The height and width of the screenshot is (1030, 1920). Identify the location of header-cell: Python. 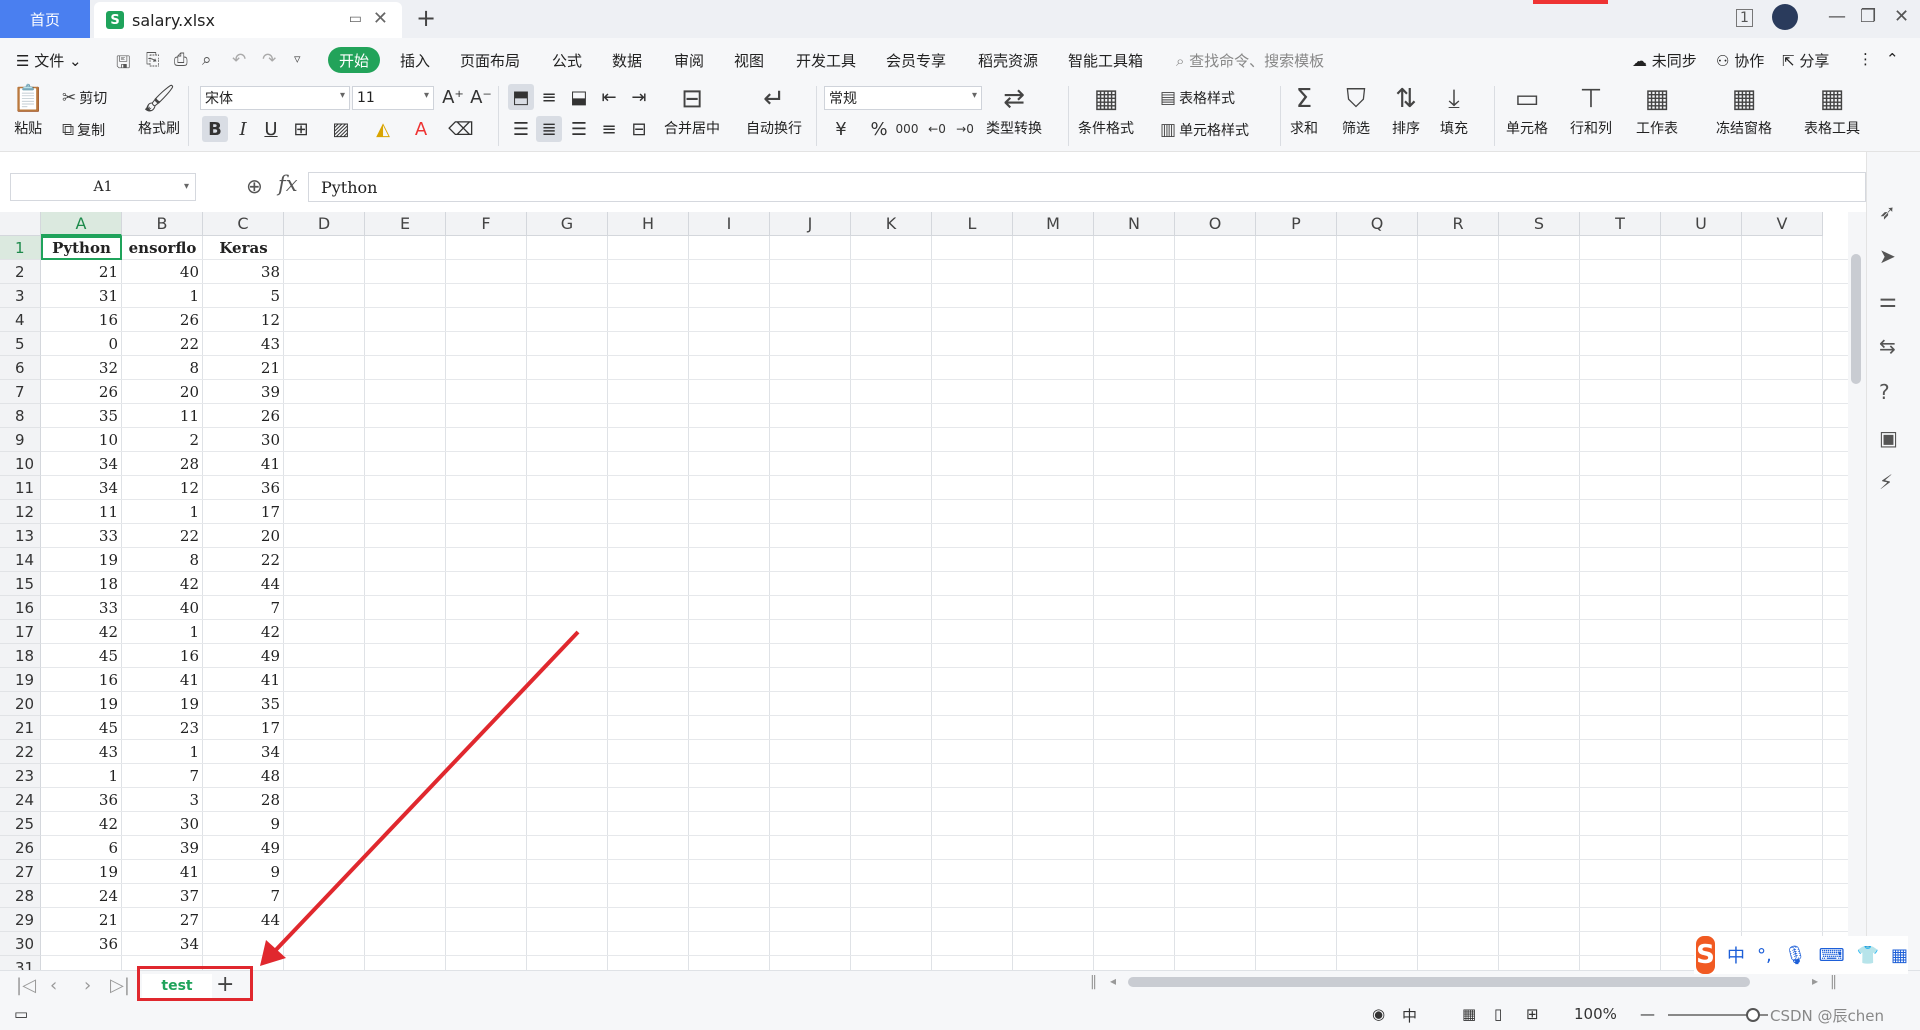
(81, 248).